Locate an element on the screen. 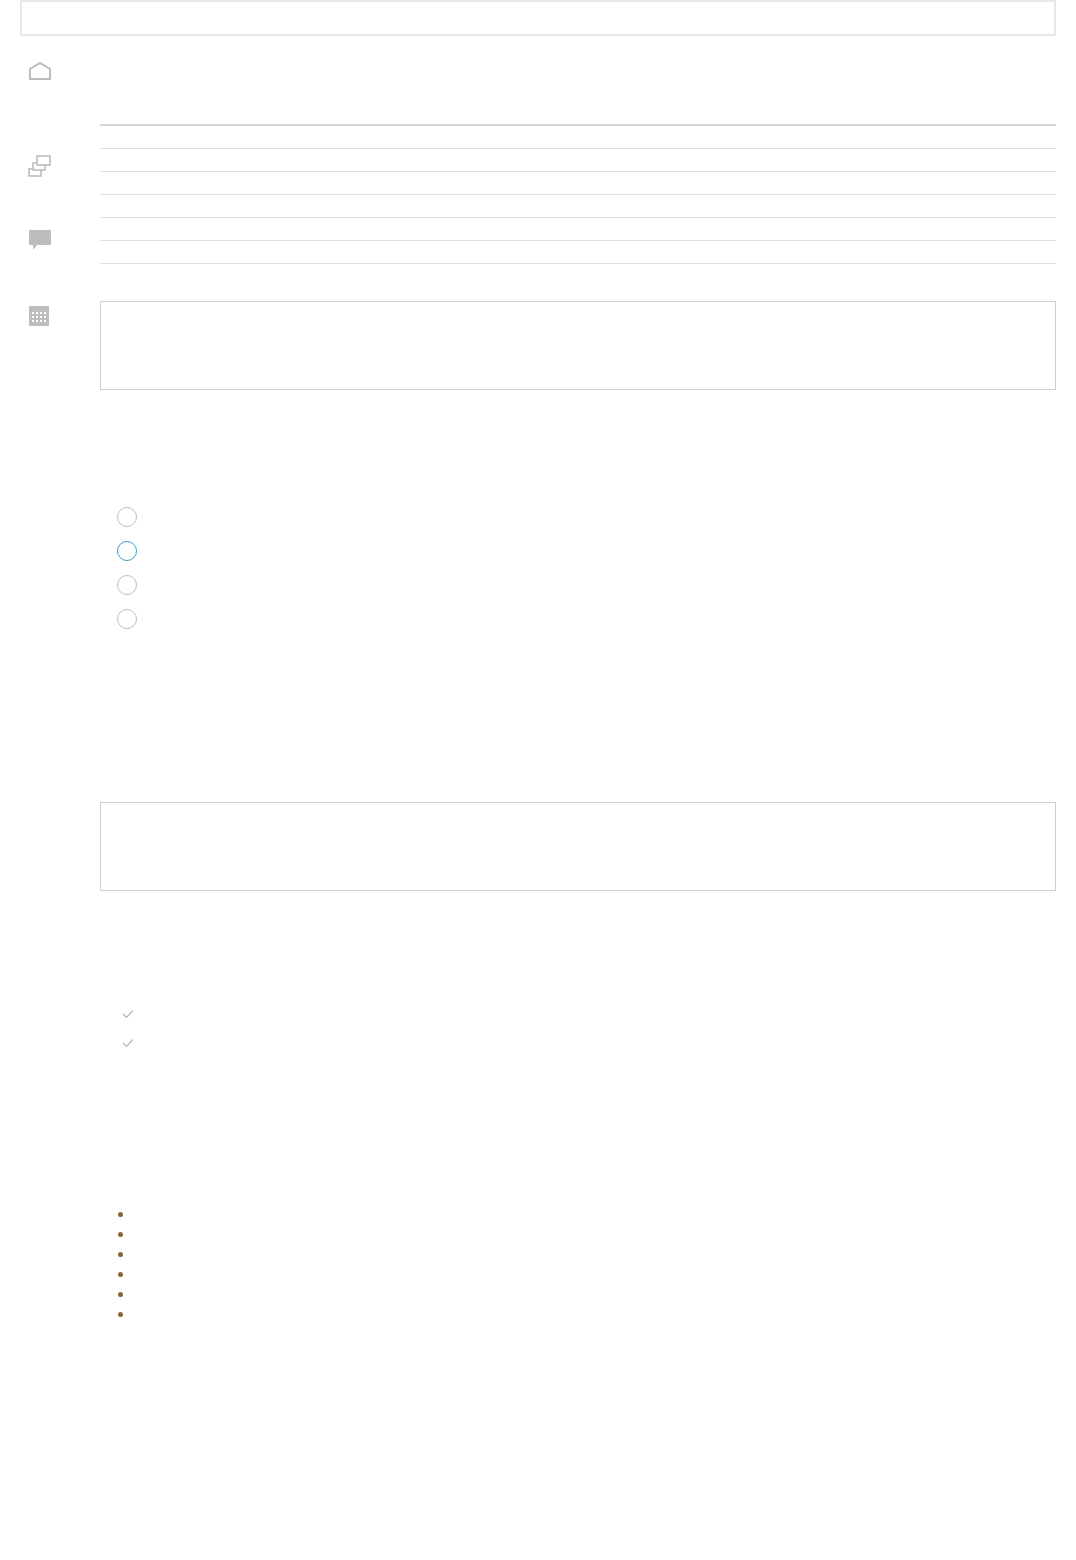  input-field is located at coordinates (538, 18).